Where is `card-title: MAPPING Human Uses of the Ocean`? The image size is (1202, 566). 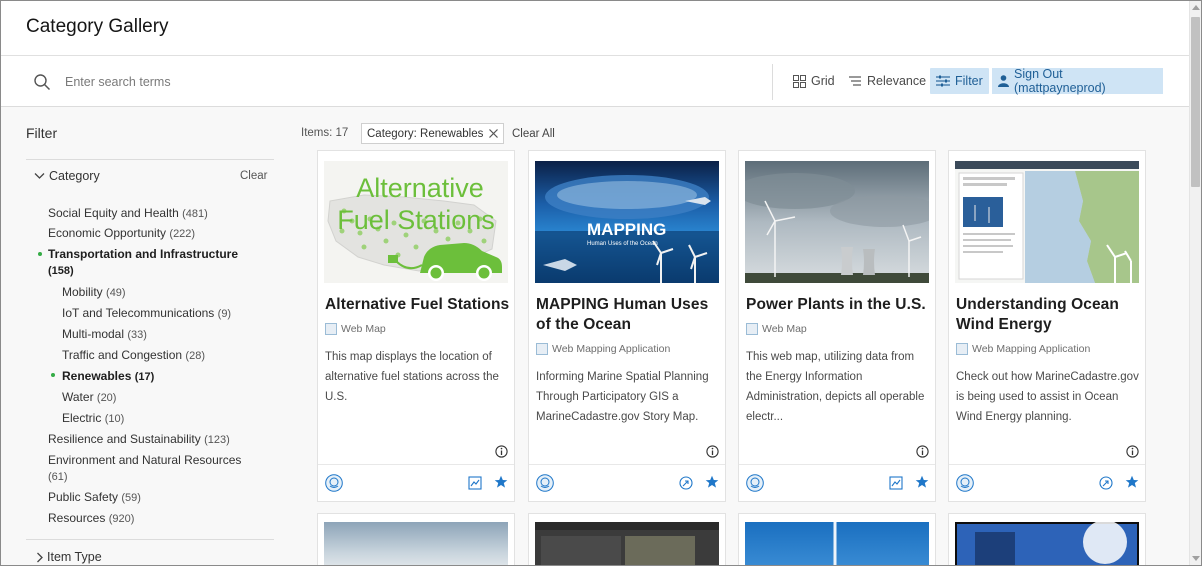 card-title: MAPPING Human Uses of the Ocean is located at coordinates (629, 315).